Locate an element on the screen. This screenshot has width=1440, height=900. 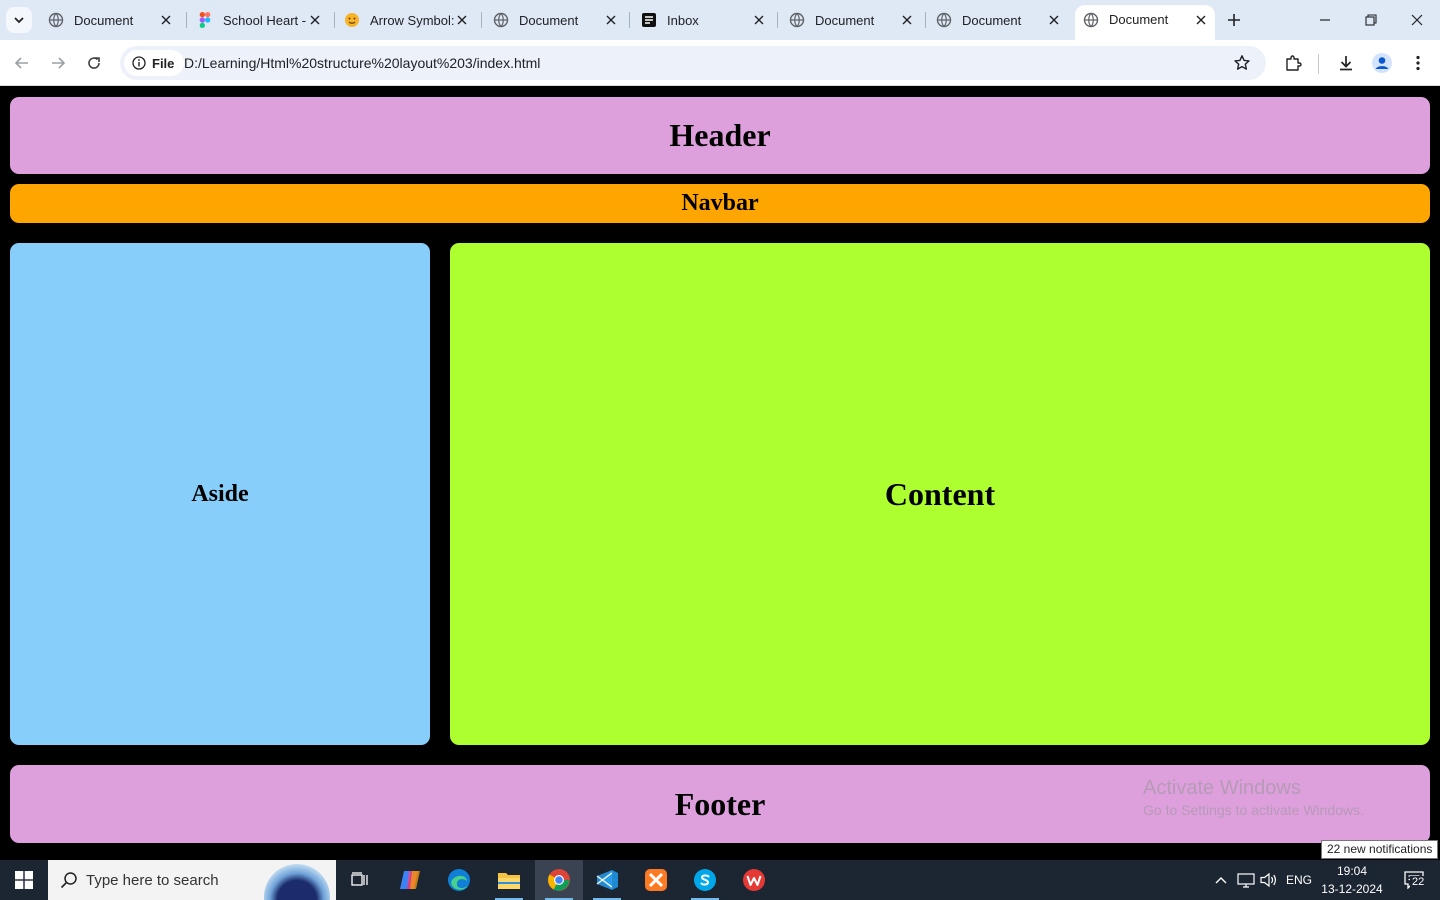
minimize-icon is located at coordinates (1325, 20).